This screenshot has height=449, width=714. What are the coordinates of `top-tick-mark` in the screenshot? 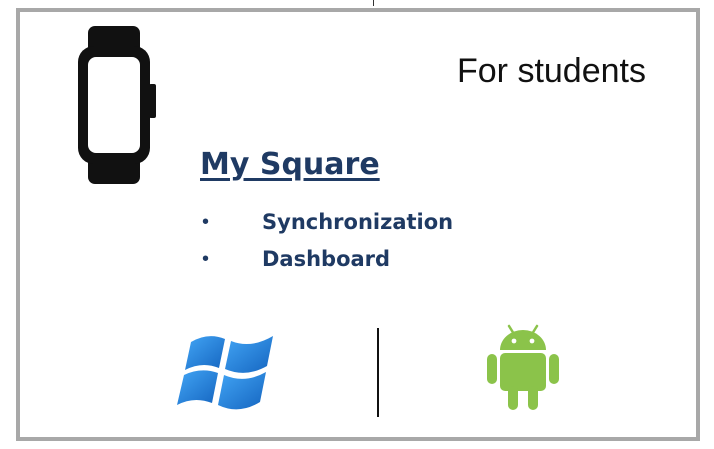 It's located at (373, 3).